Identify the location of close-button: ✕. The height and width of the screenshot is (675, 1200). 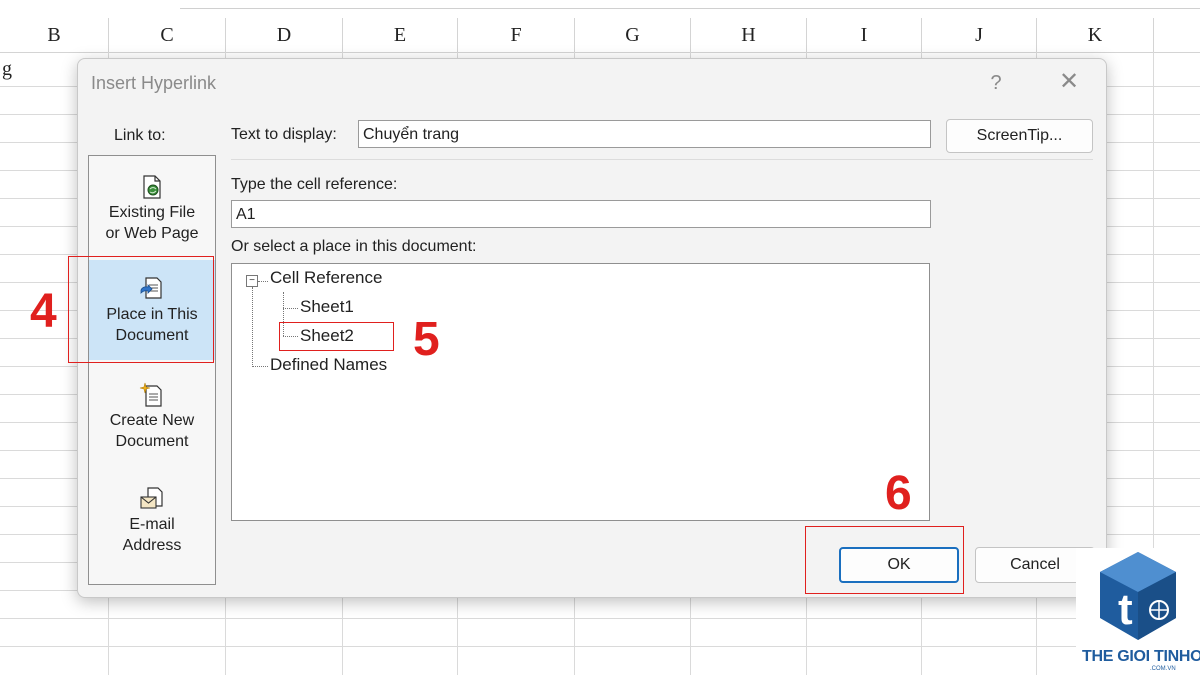
(1069, 82).